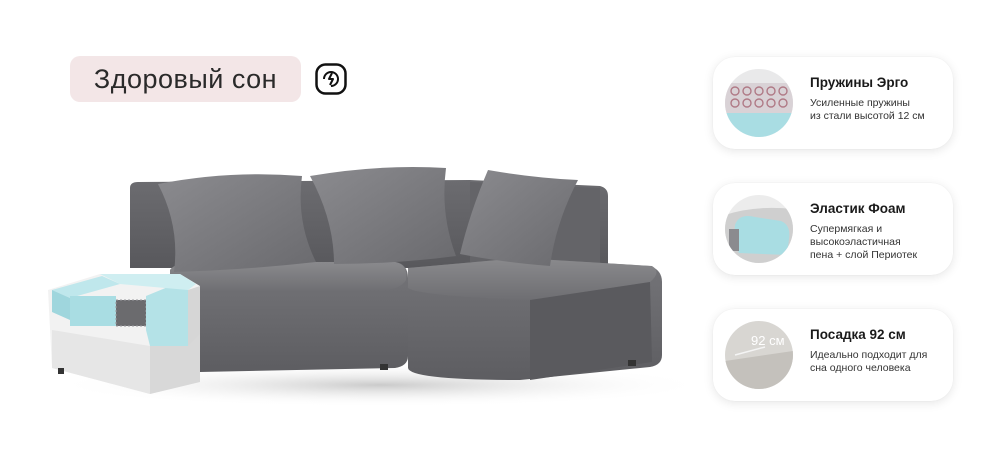 This screenshot has height=464, width=1000. Describe the element at coordinates (859, 82) in the screenshot. I see `feature-title: Пружины Эрго` at that location.